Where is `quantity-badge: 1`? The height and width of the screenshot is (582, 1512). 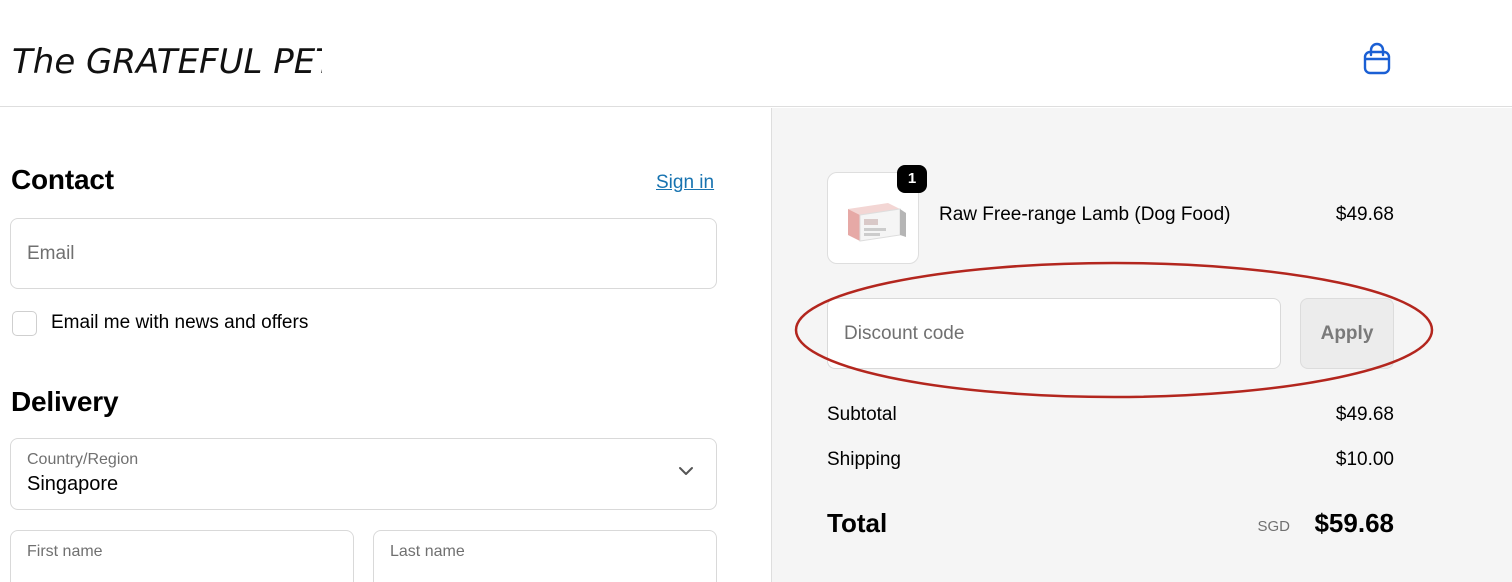 quantity-badge: 1 is located at coordinates (912, 179).